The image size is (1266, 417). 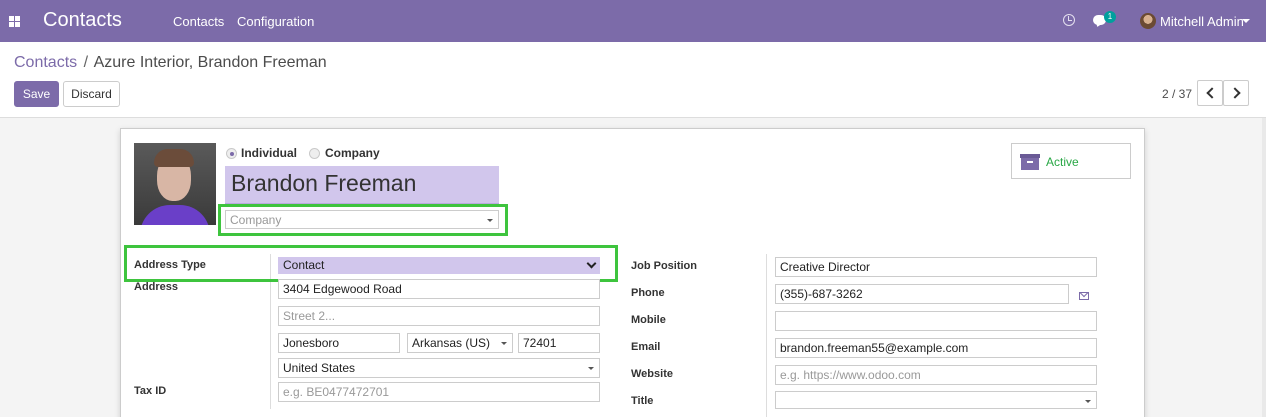 I want to click on mobile-field, so click(x=936, y=321).